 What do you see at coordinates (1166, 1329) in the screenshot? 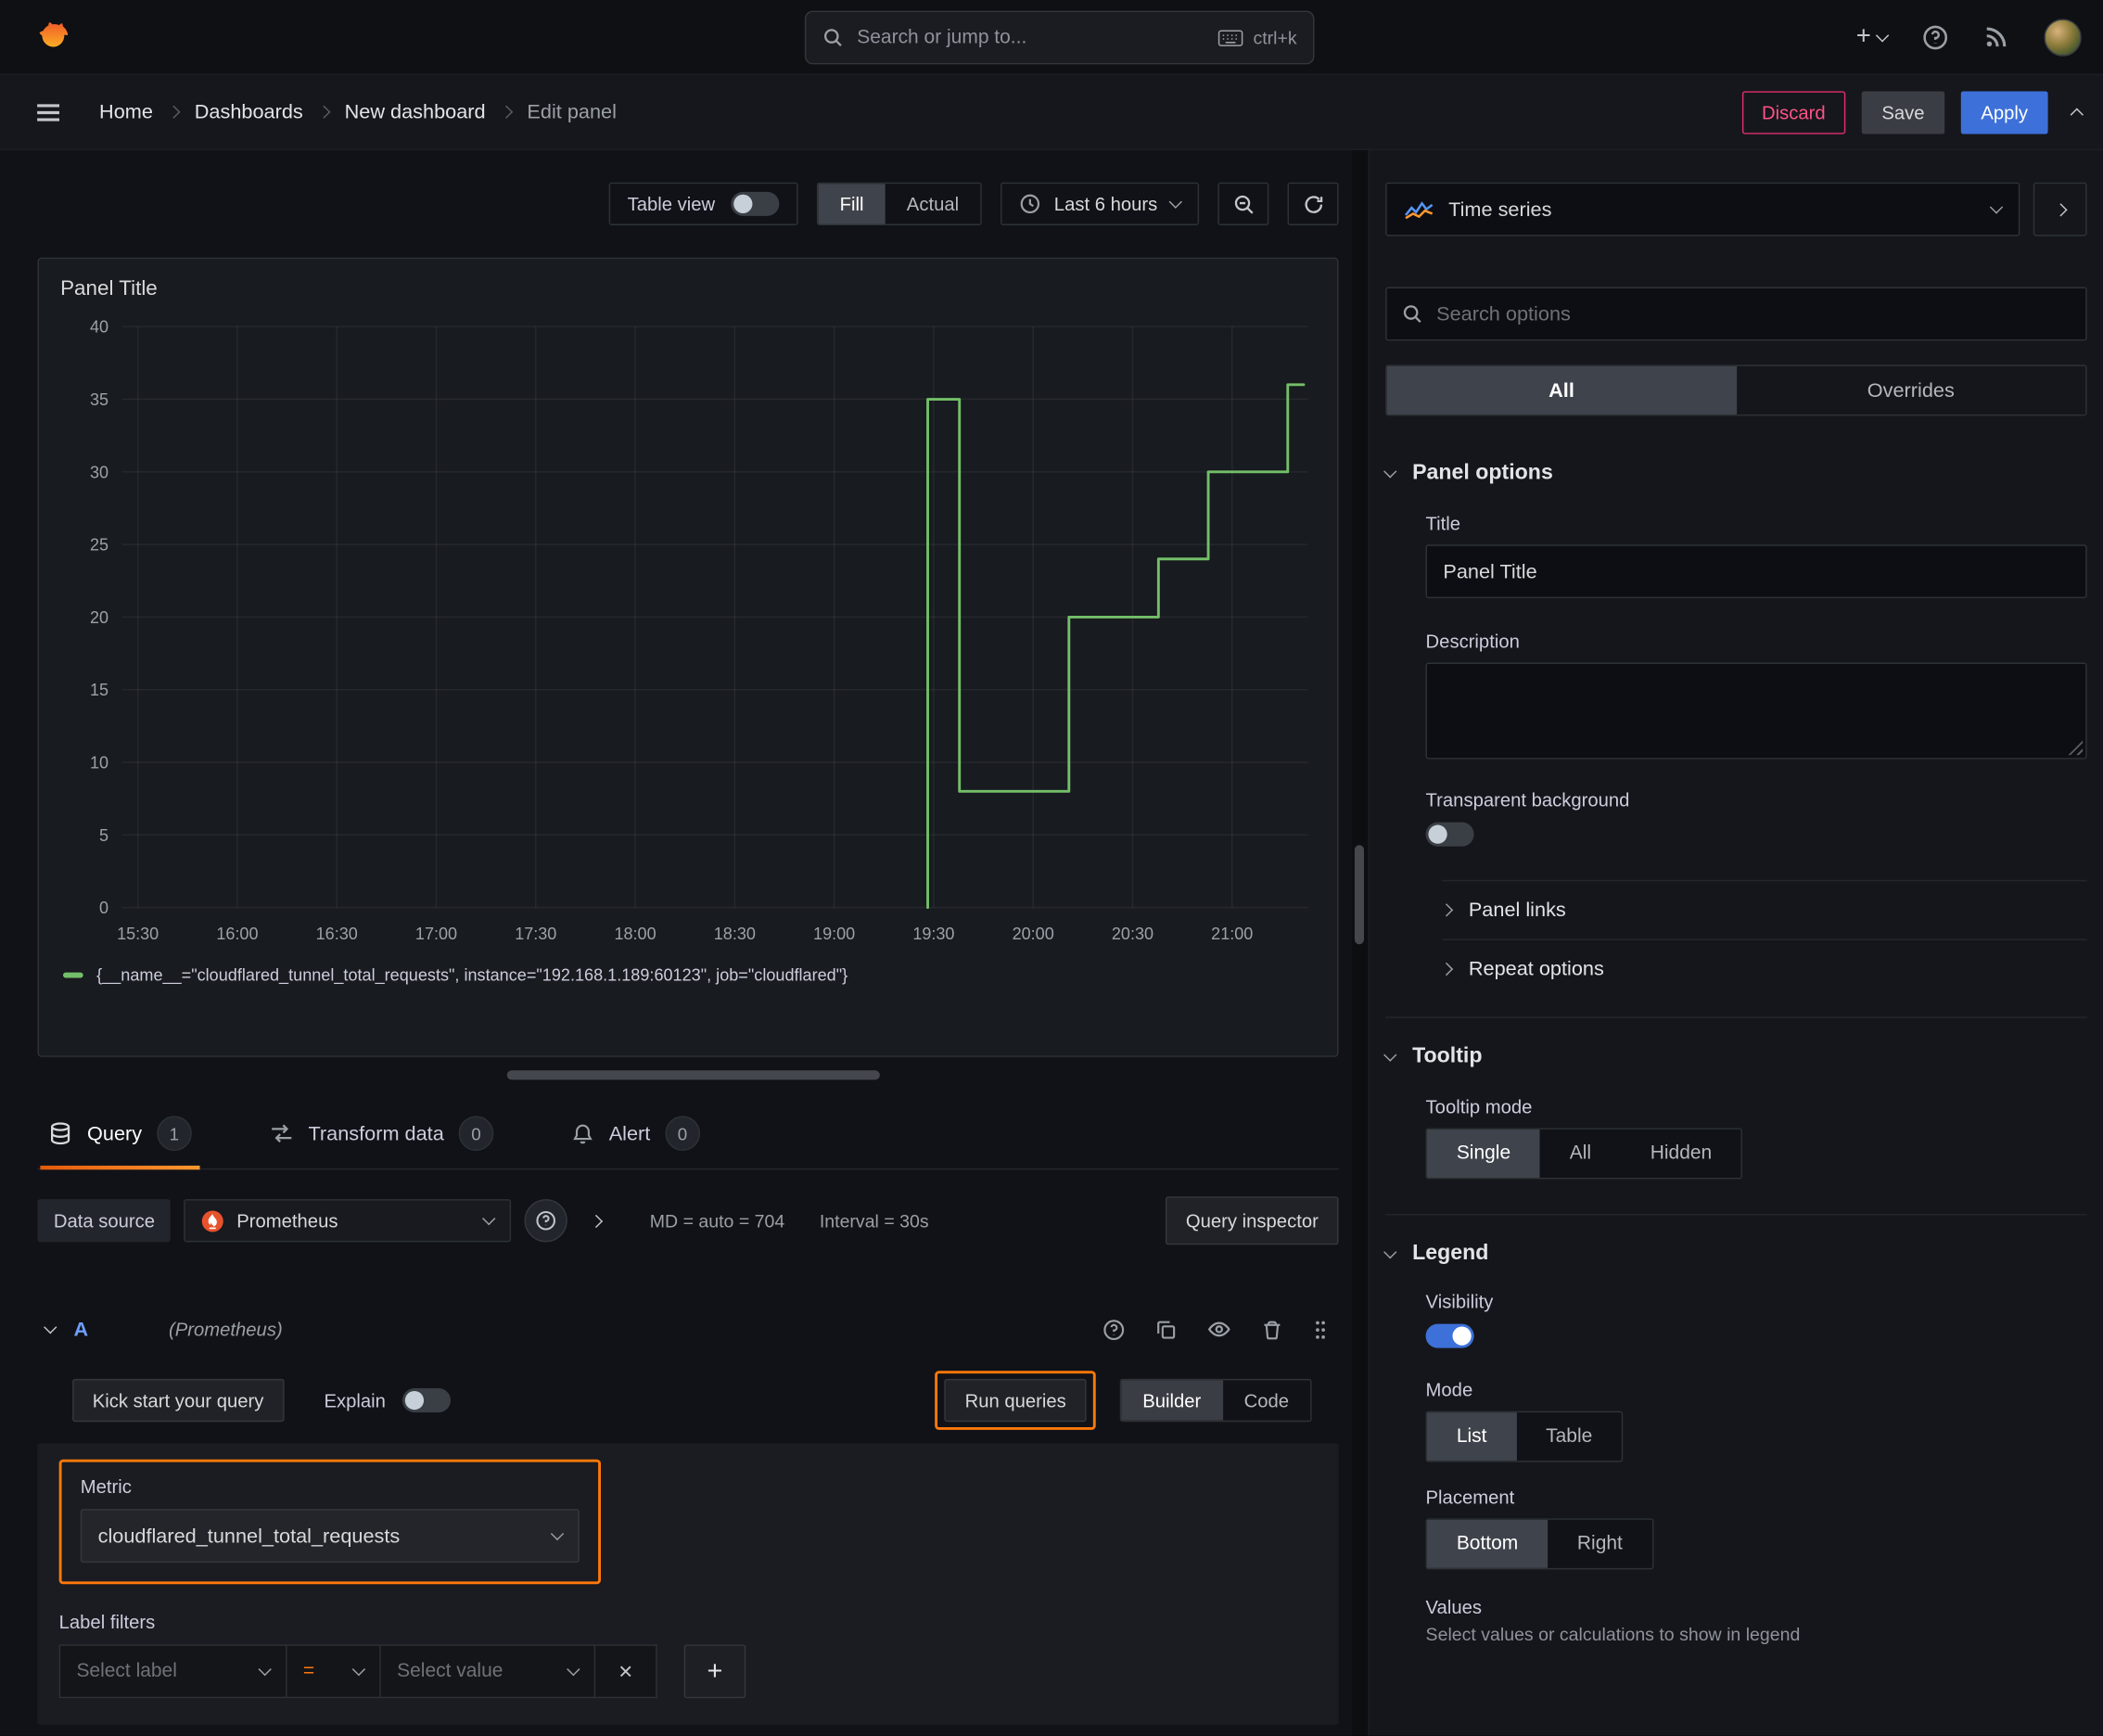
I see `duplicate-query-icon` at bounding box center [1166, 1329].